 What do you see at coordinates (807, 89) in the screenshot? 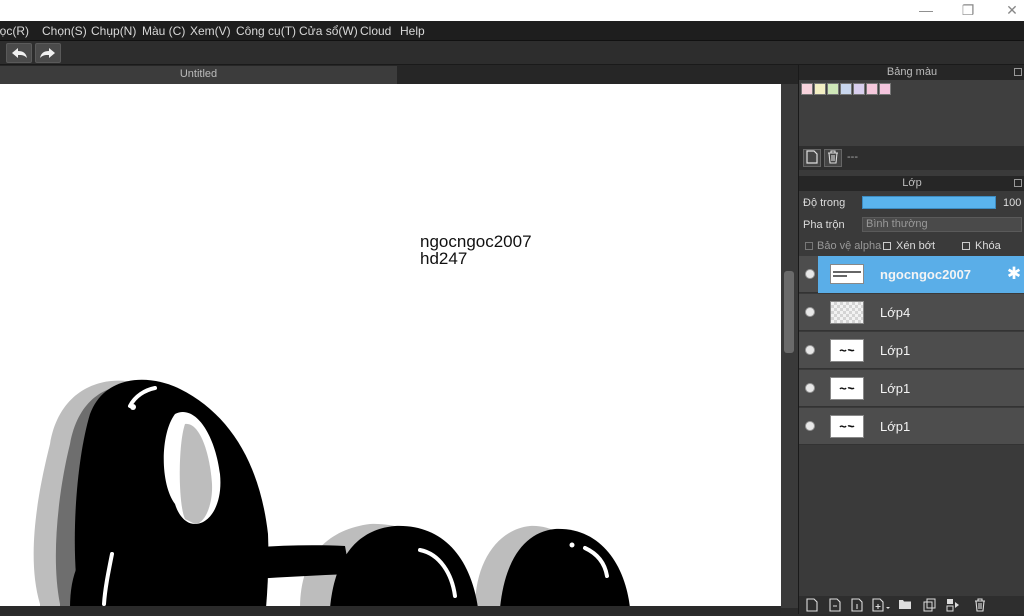
I see `swatch-pink` at bounding box center [807, 89].